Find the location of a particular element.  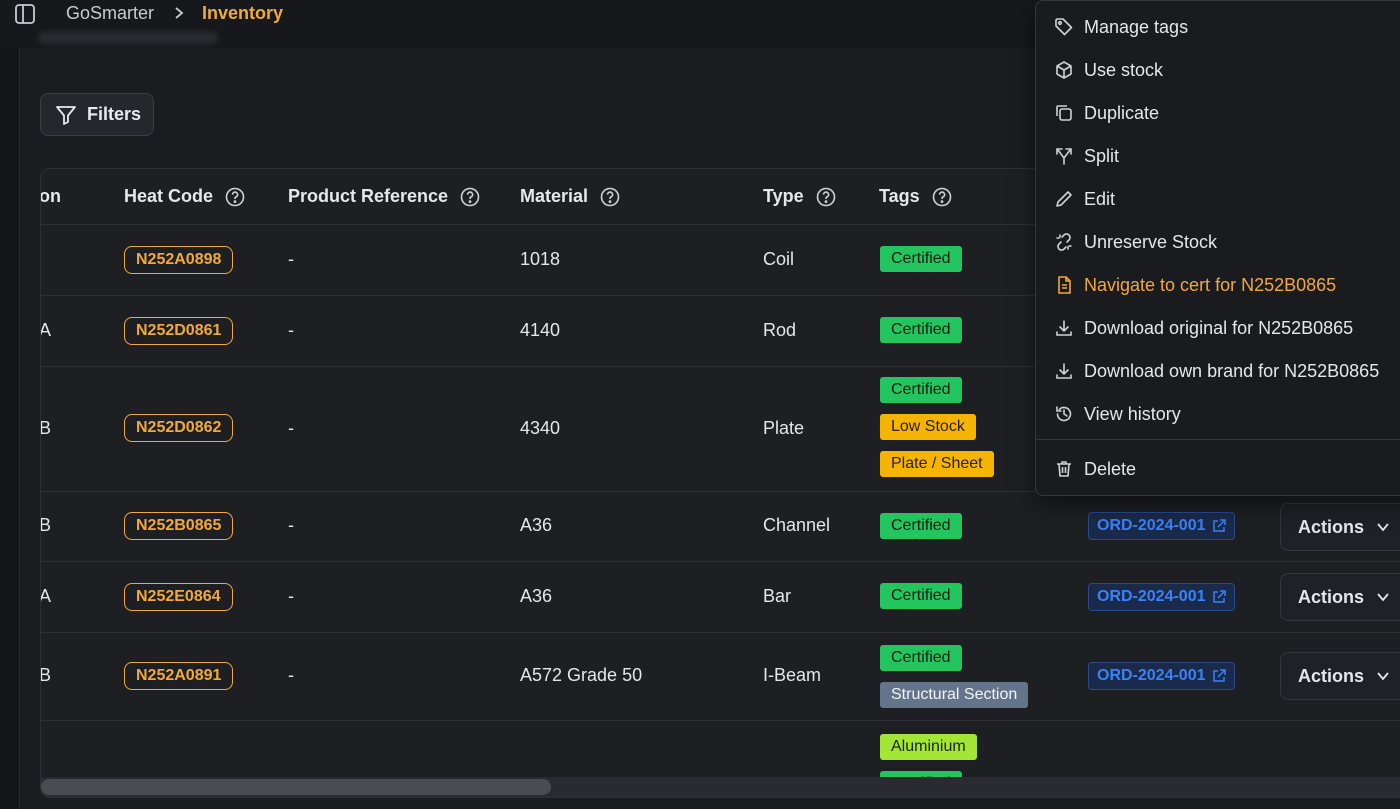

column-material-label: Material is located at coordinates (554, 196).